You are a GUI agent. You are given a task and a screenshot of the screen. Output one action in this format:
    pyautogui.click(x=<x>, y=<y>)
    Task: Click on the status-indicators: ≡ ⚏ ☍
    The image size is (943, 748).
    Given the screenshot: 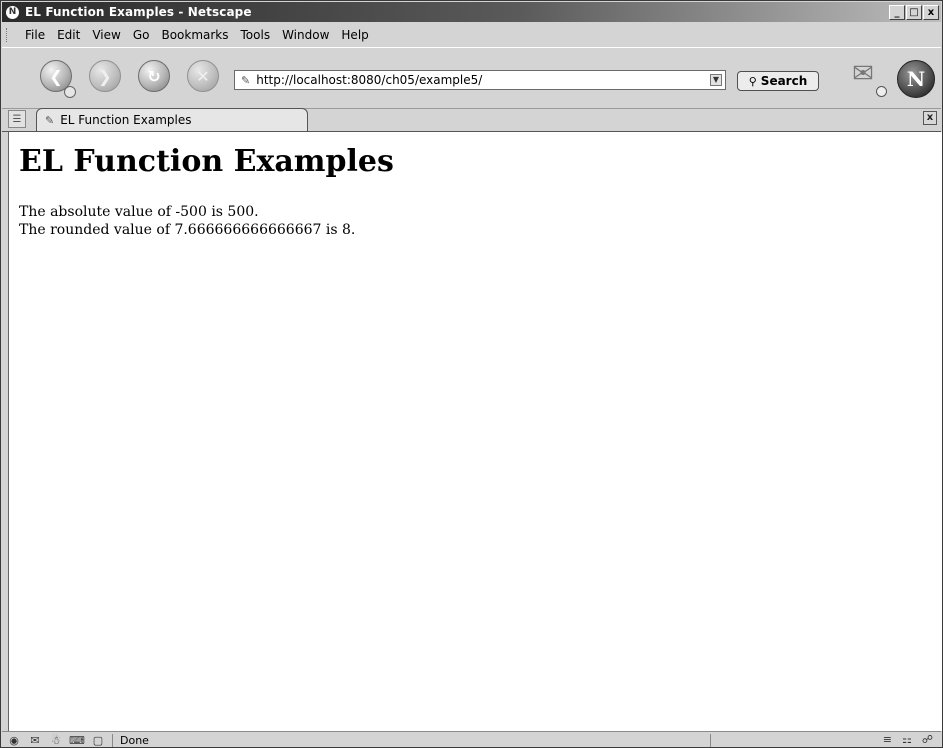 What is the action you would take?
    pyautogui.click(x=908, y=739)
    